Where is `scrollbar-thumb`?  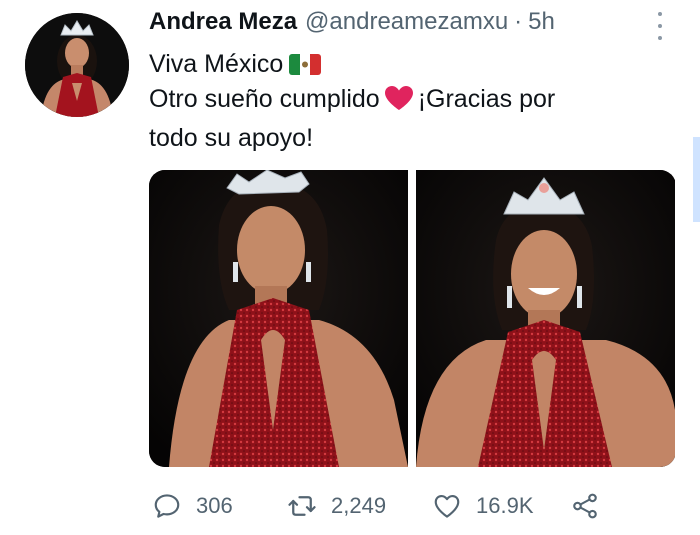 scrollbar-thumb is located at coordinates (696, 179).